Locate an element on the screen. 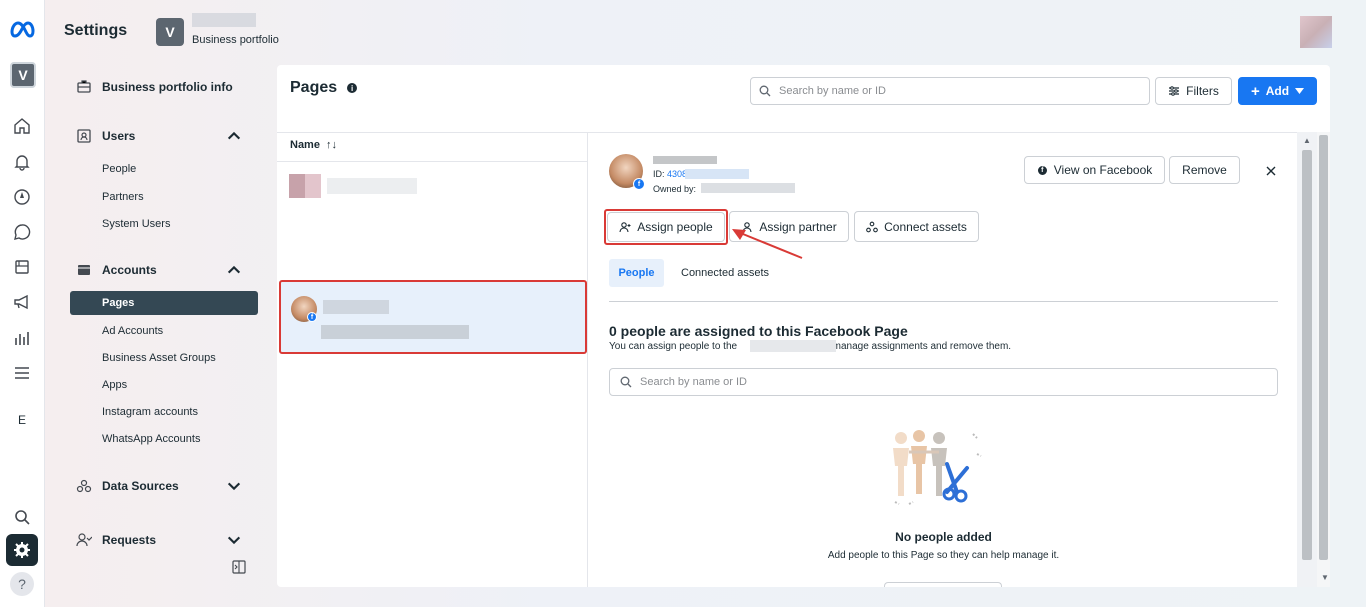 This screenshot has width=1366, height=607. nav-business-portfolio-info-label: Business portfolio info is located at coordinates (167, 87).